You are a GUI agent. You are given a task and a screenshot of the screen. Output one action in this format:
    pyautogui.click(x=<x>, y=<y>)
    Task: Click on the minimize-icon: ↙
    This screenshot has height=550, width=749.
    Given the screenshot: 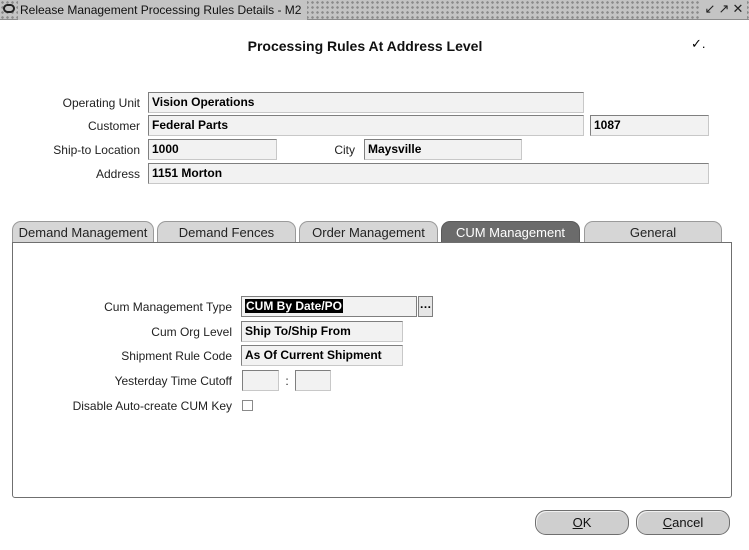 What is the action you would take?
    pyautogui.click(x=710, y=9)
    